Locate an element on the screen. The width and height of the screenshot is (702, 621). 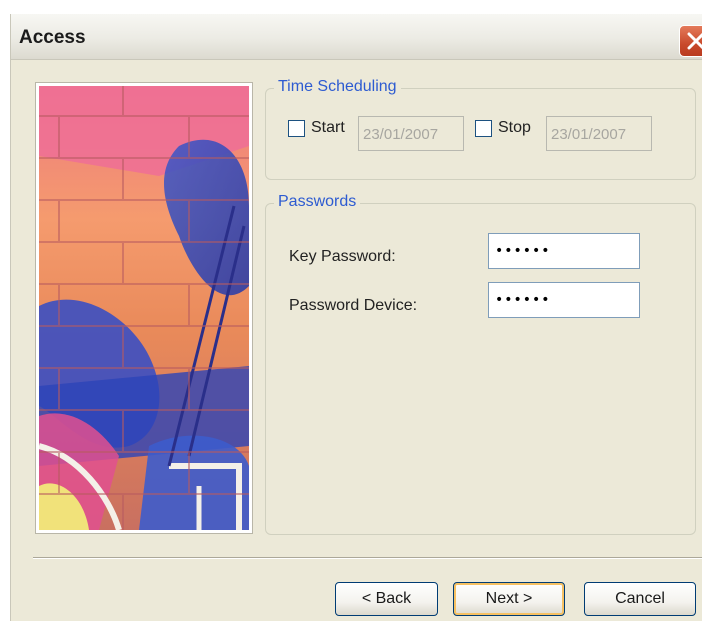
cancel-button: Cancel is located at coordinates (640, 599).